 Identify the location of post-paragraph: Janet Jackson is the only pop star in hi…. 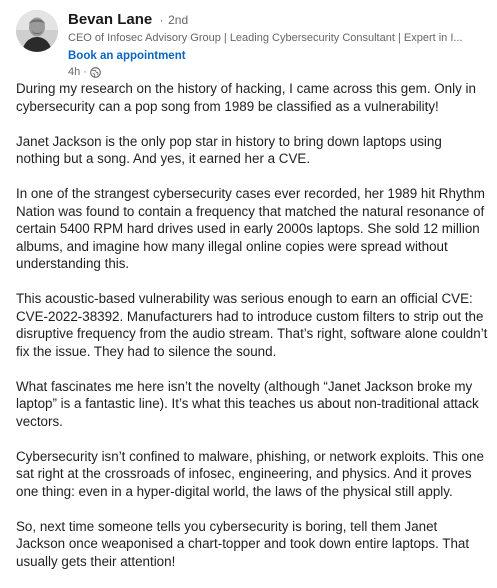
(229, 150).